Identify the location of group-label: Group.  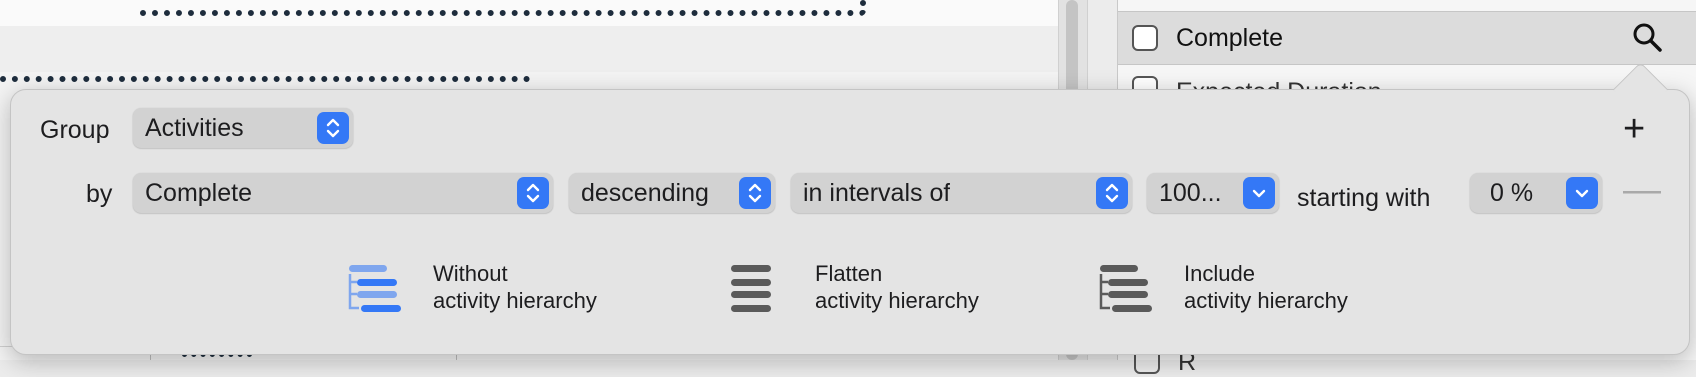
(75, 130).